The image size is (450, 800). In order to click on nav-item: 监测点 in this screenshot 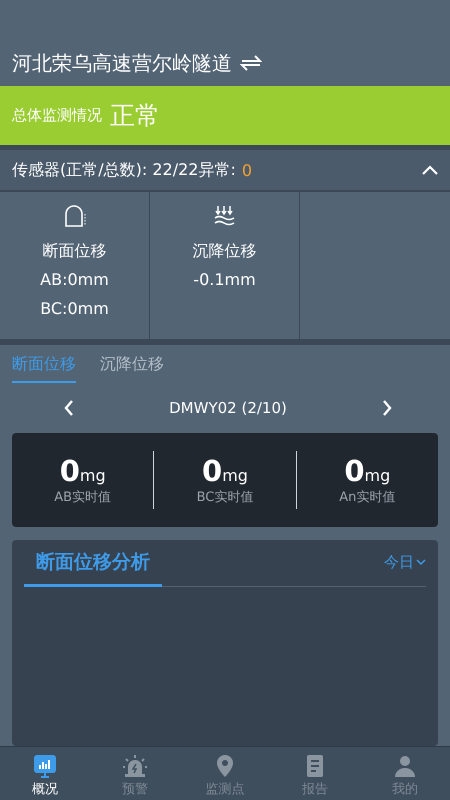, I will do `click(225, 773)`.